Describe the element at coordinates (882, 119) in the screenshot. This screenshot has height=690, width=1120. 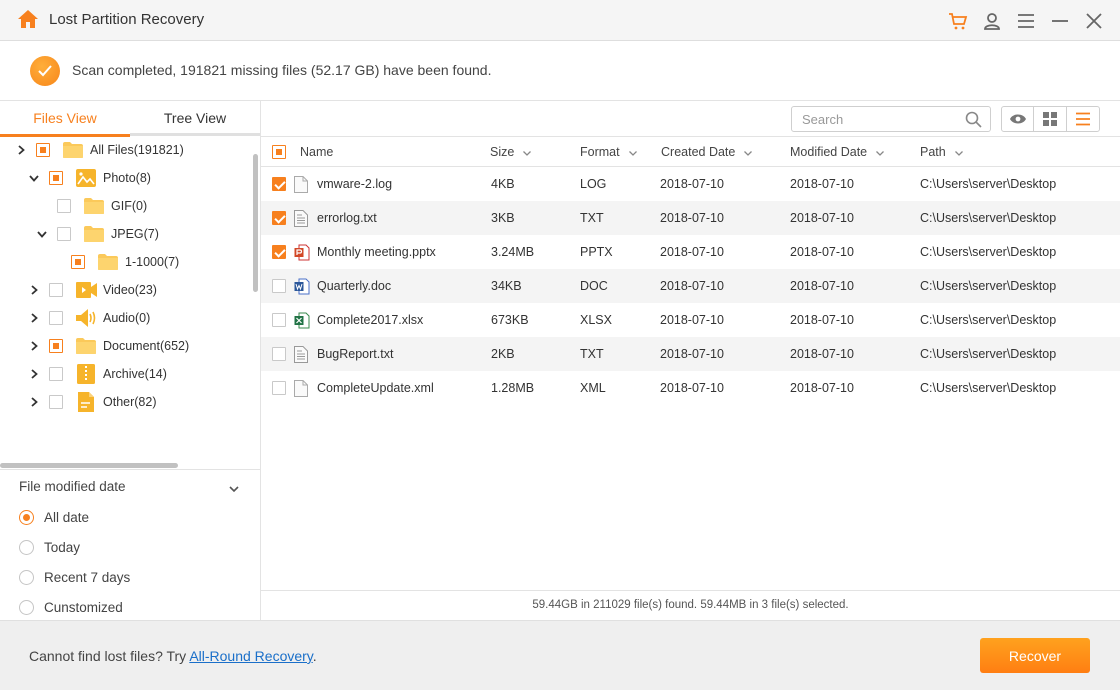
I see `search-input` at that location.